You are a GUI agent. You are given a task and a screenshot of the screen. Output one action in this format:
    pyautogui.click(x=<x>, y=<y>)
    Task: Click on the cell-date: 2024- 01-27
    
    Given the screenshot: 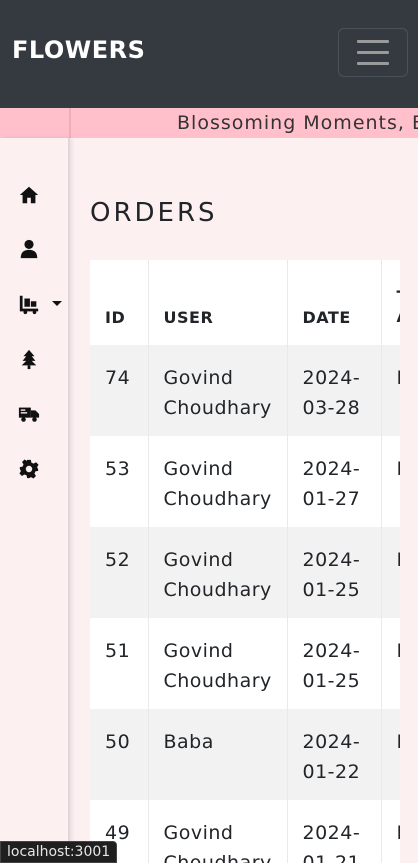 What is the action you would take?
    pyautogui.click(x=334, y=481)
    